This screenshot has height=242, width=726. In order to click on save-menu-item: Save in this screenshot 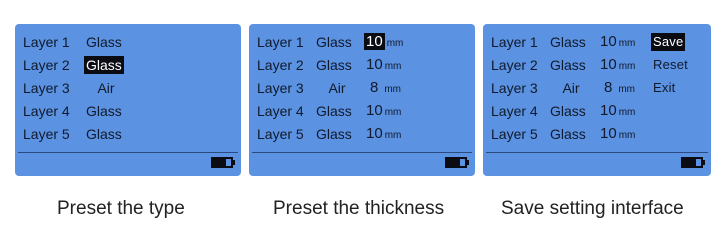, I will do `click(668, 42)`.